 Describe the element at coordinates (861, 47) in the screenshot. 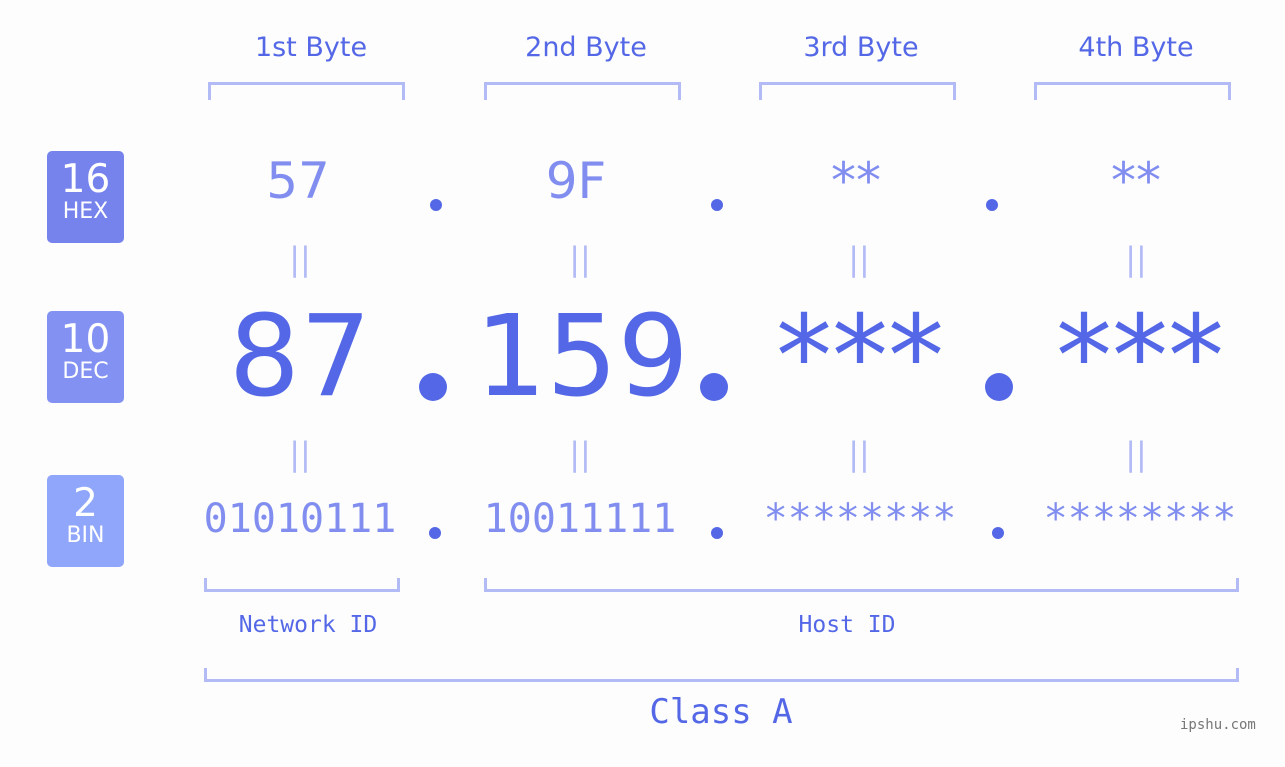

I see `byte-header-3: 3rd Byte` at that location.